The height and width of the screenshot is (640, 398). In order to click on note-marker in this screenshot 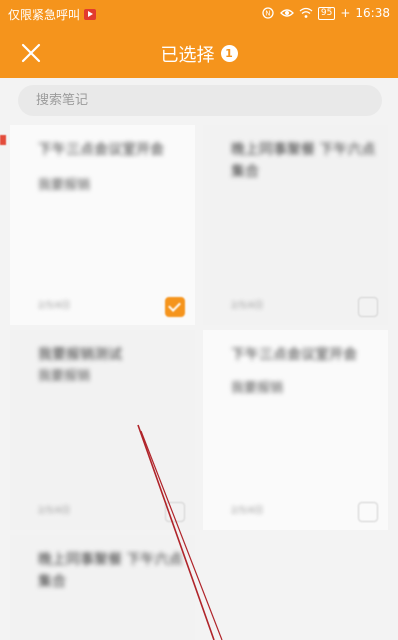, I will do `click(3, 140)`.